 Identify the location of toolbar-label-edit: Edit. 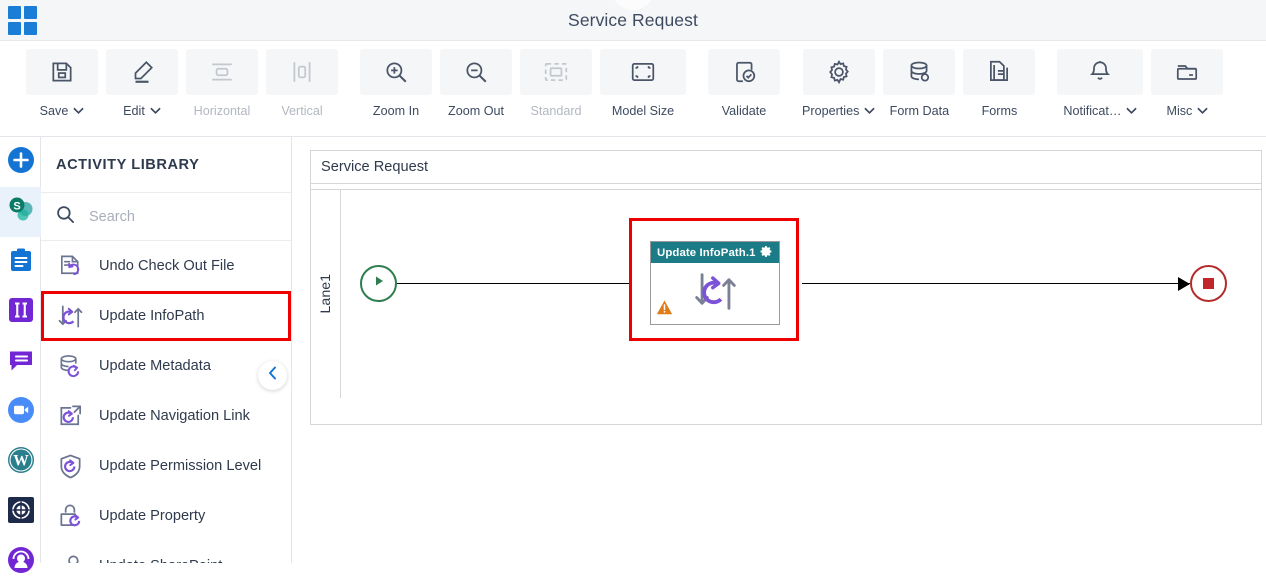
(134, 111).